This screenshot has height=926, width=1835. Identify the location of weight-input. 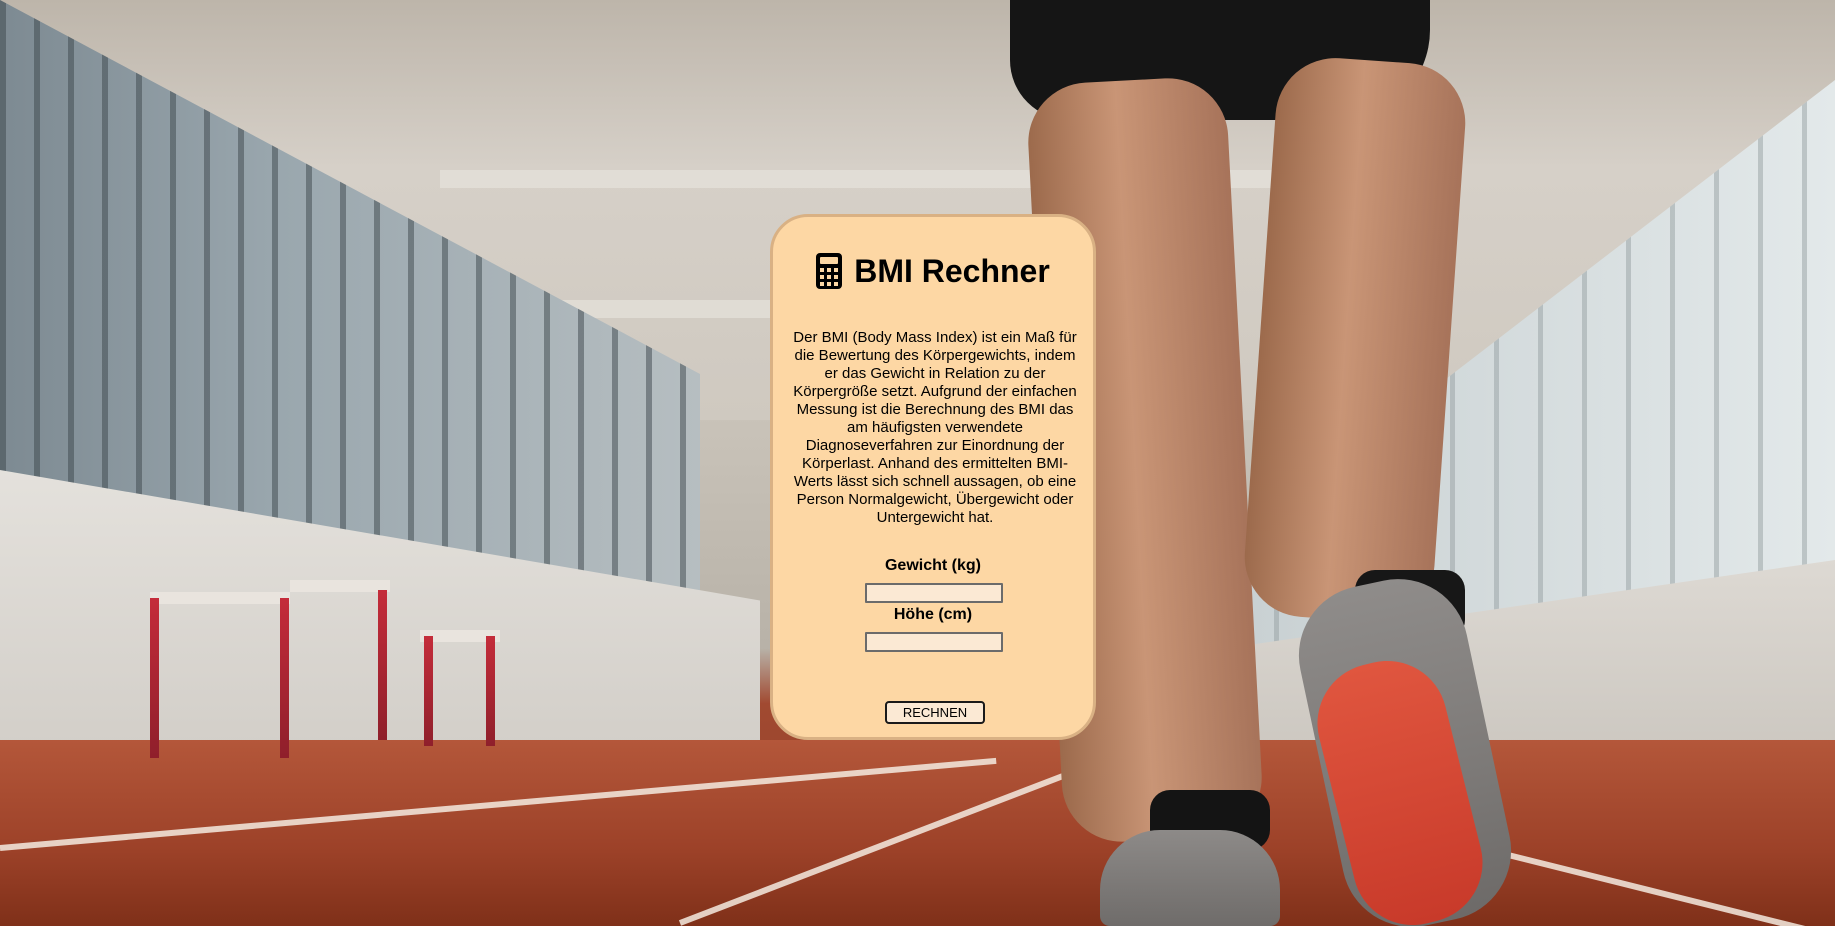
(934, 593).